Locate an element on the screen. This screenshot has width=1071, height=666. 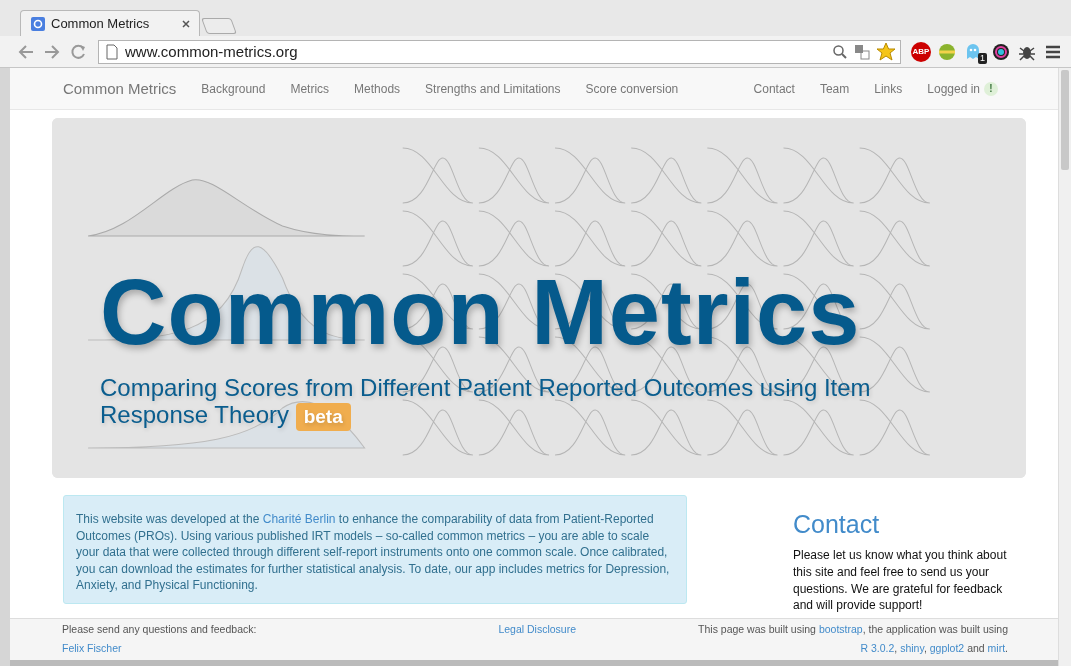
hero-subtitle: Comparing Scores from Different Patient Reported Outcomes using Item Response Theory beta is located at coordinates (530, 402).